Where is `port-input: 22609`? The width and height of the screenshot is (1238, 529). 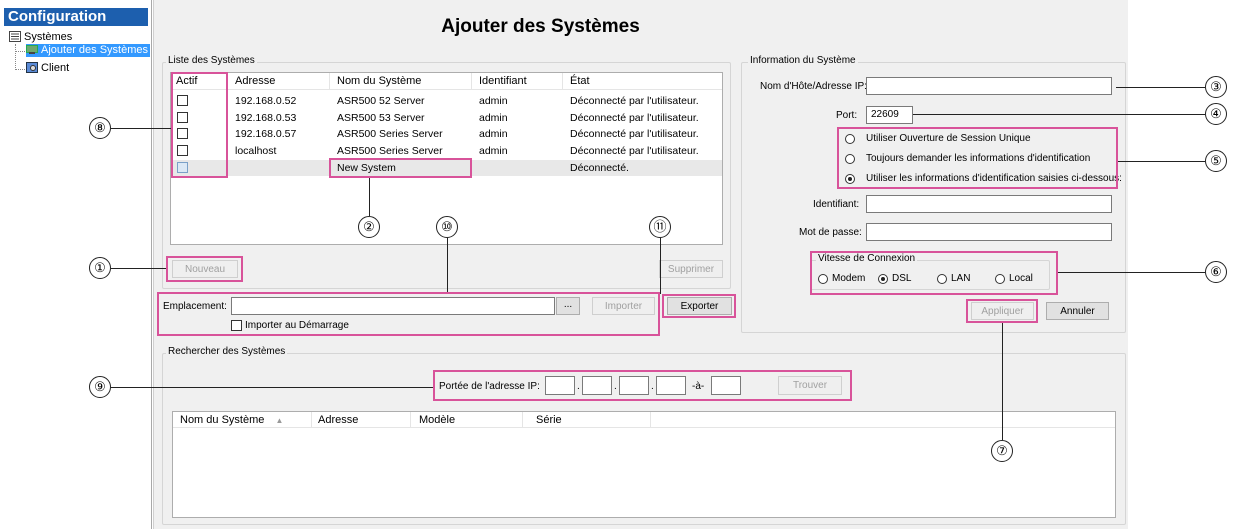
port-input: 22609 is located at coordinates (889, 115).